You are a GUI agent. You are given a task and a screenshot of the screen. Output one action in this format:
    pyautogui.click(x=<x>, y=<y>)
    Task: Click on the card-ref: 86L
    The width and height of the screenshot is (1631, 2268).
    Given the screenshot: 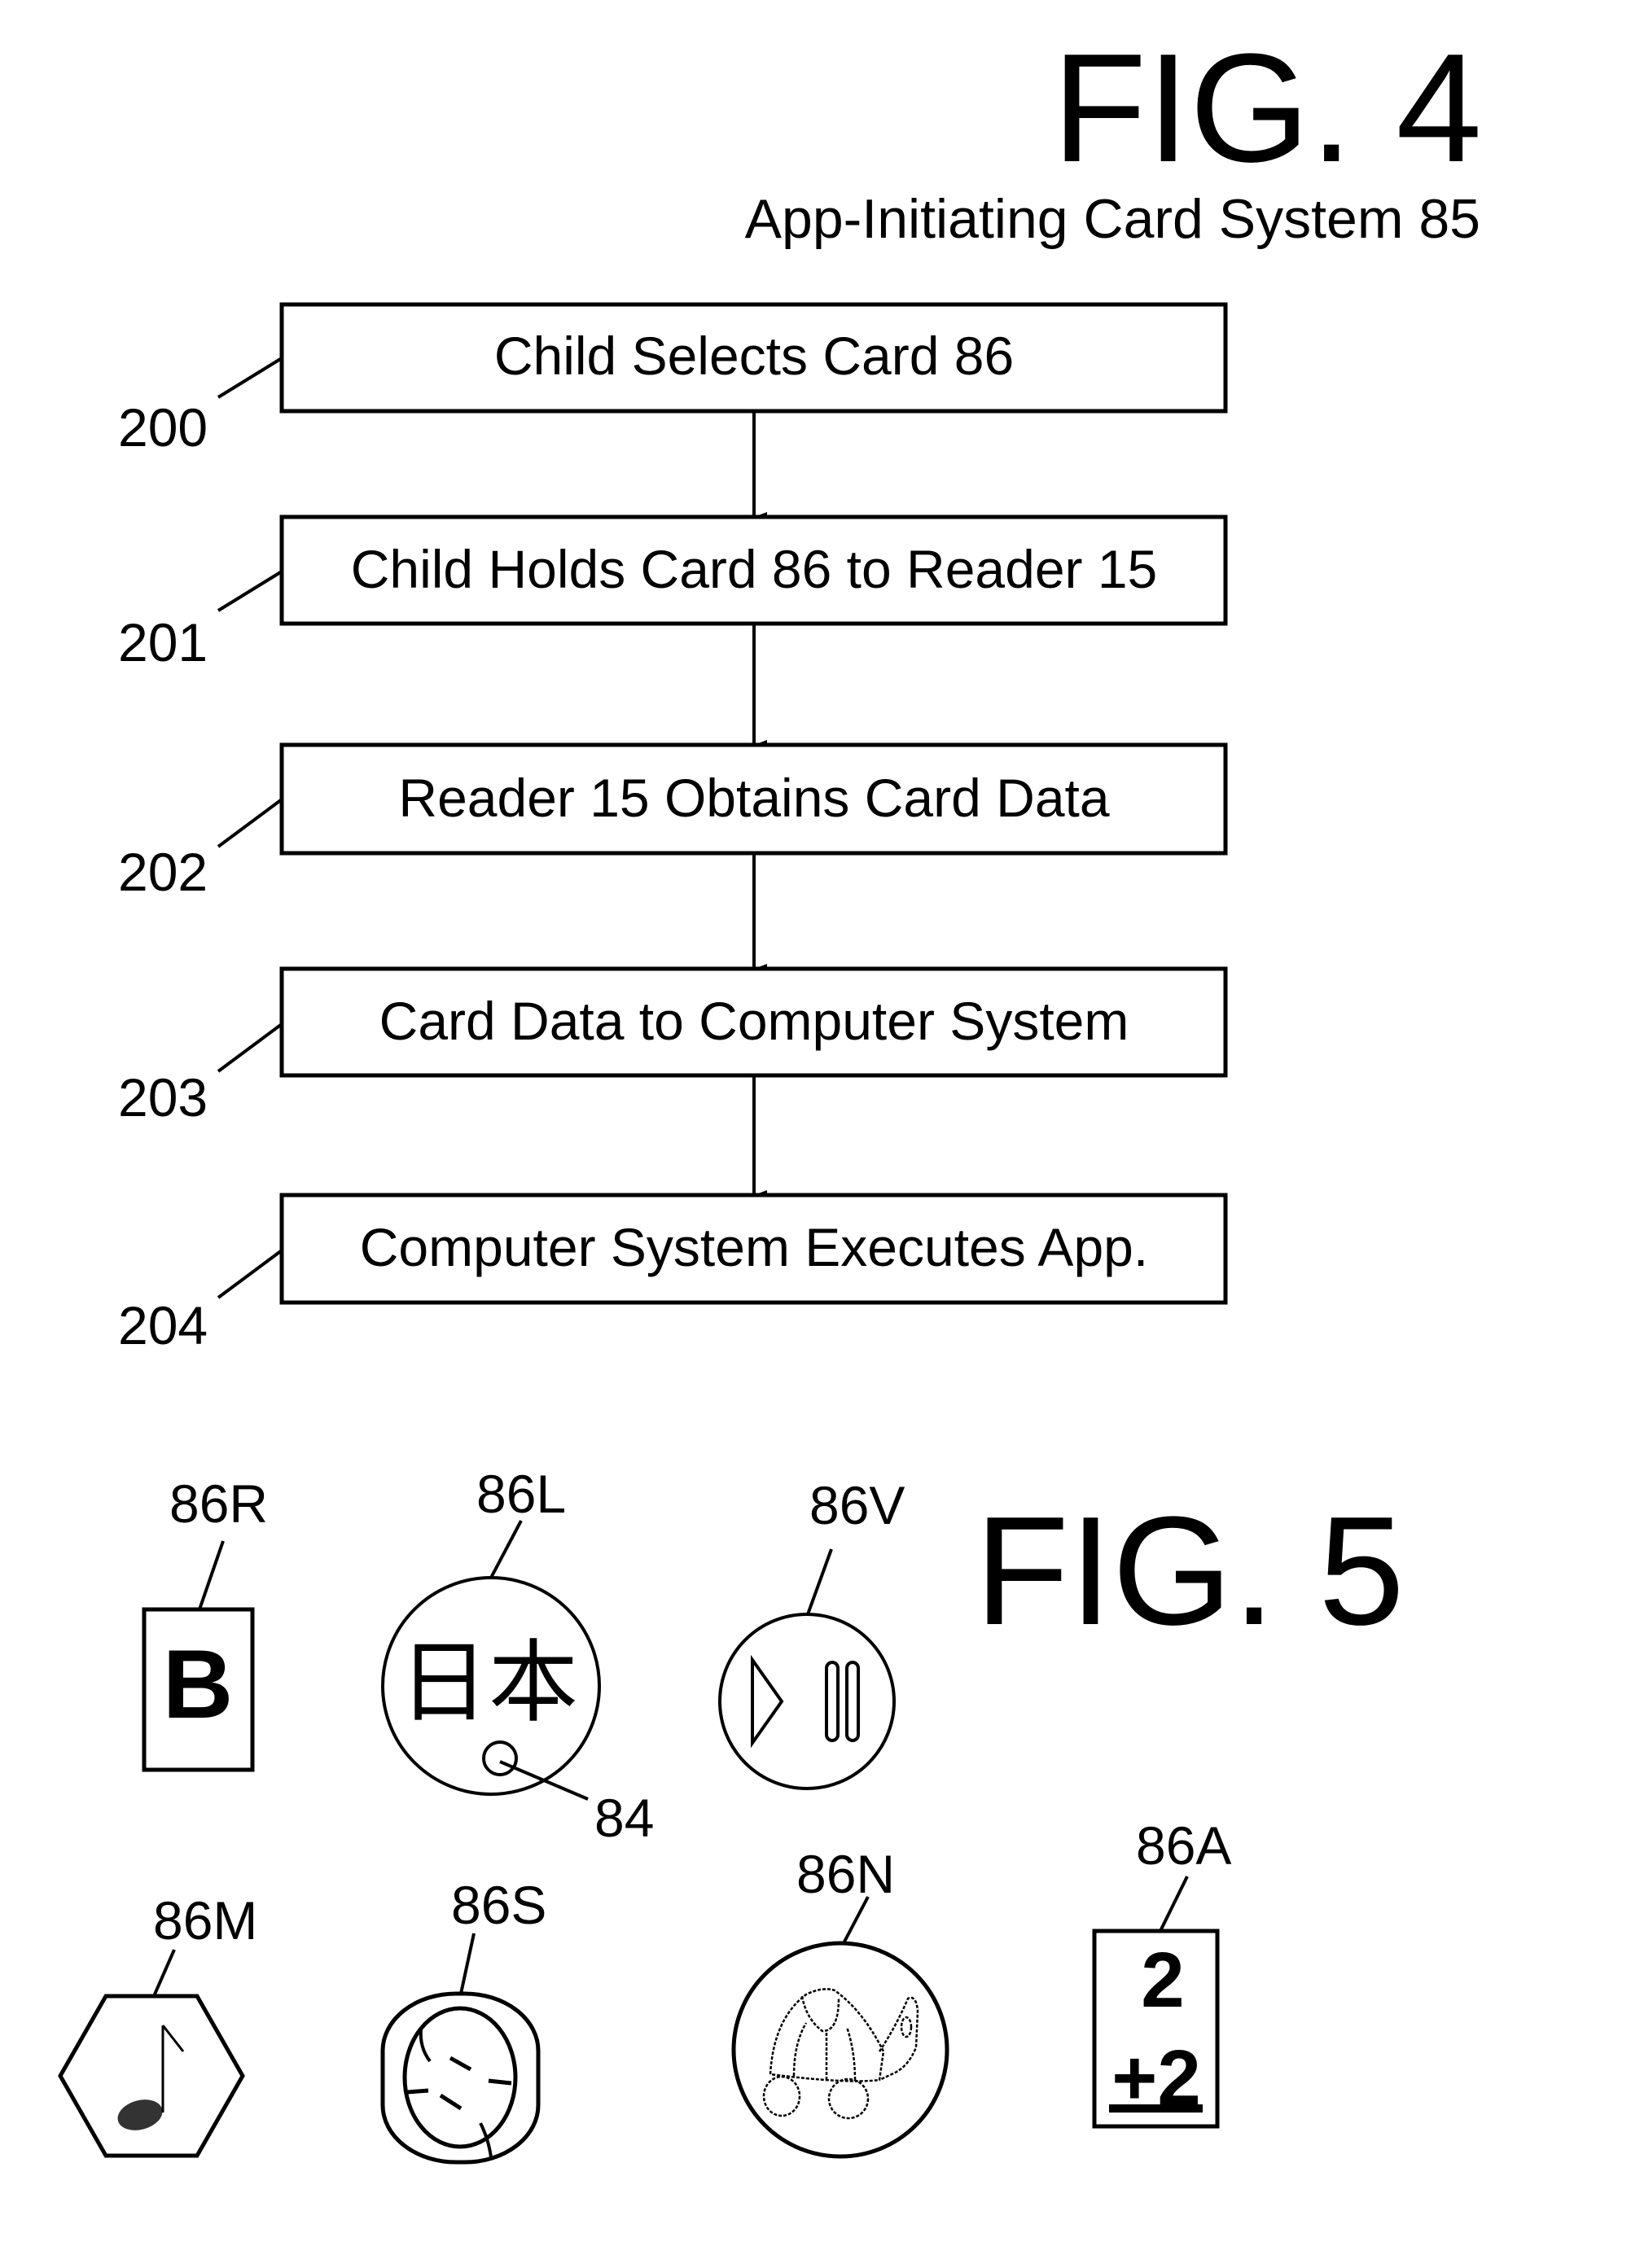 What is the action you would take?
    pyautogui.click(x=521, y=1494)
    